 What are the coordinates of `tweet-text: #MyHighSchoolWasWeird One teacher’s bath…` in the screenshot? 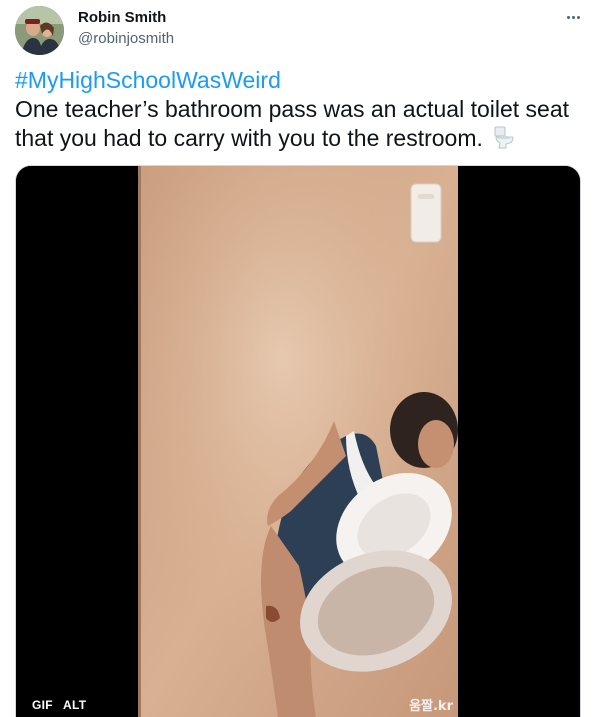 It's located at (300, 111).